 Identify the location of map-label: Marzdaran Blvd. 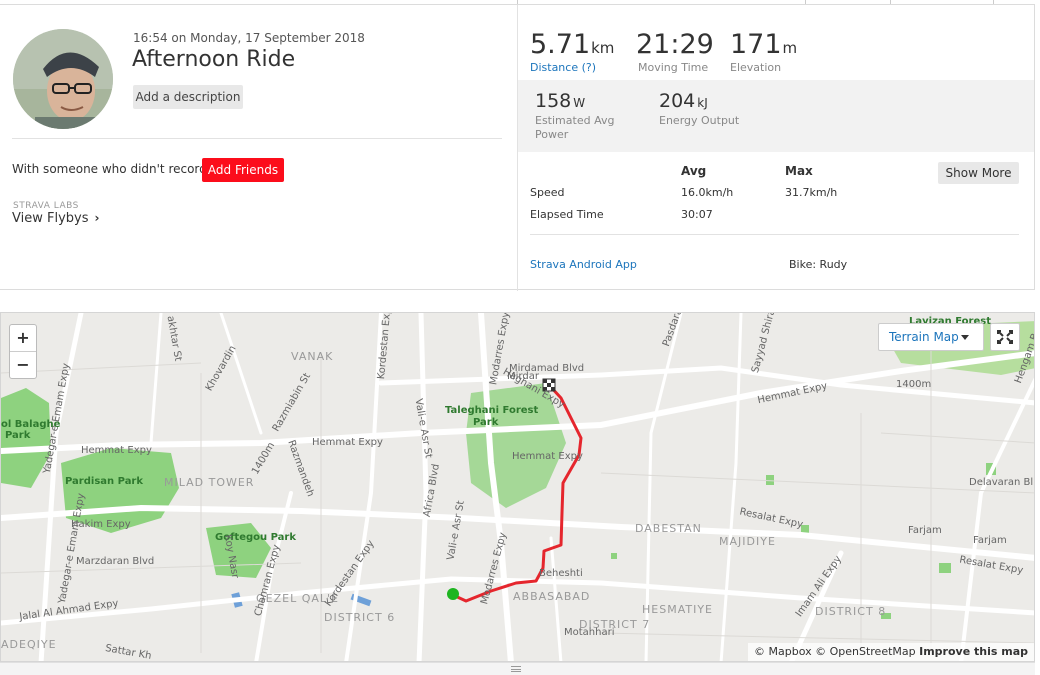
(115, 561).